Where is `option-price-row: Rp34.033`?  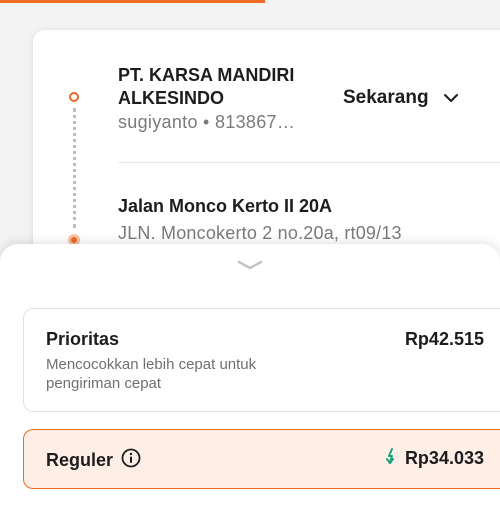
option-price-row: Rp34.033 is located at coordinates (434, 458).